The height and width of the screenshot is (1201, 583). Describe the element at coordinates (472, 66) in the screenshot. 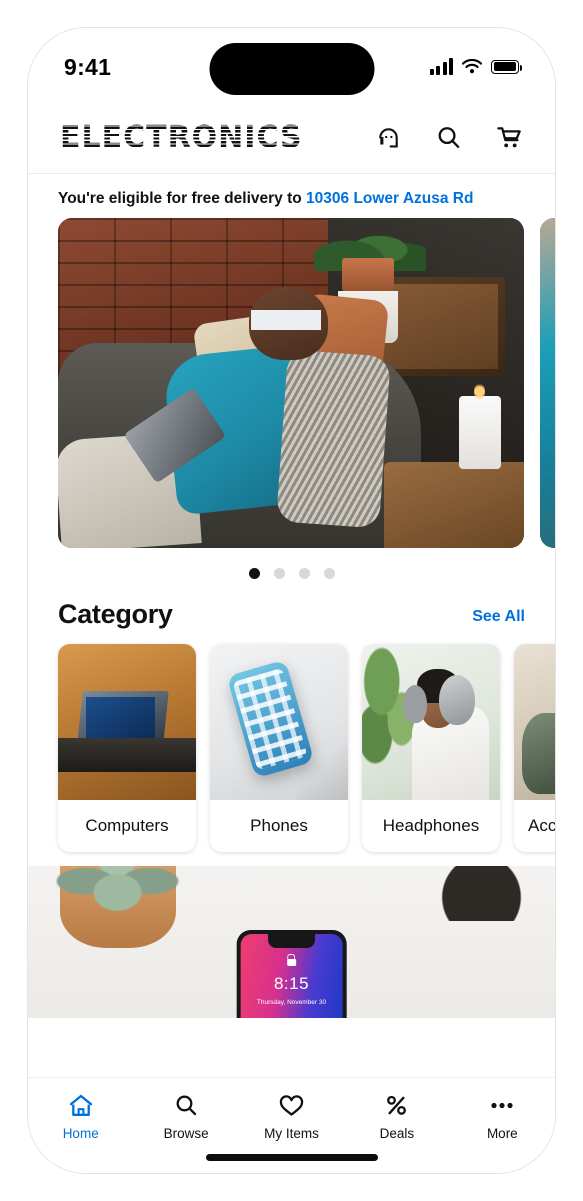

I see `wifi-icon` at that location.